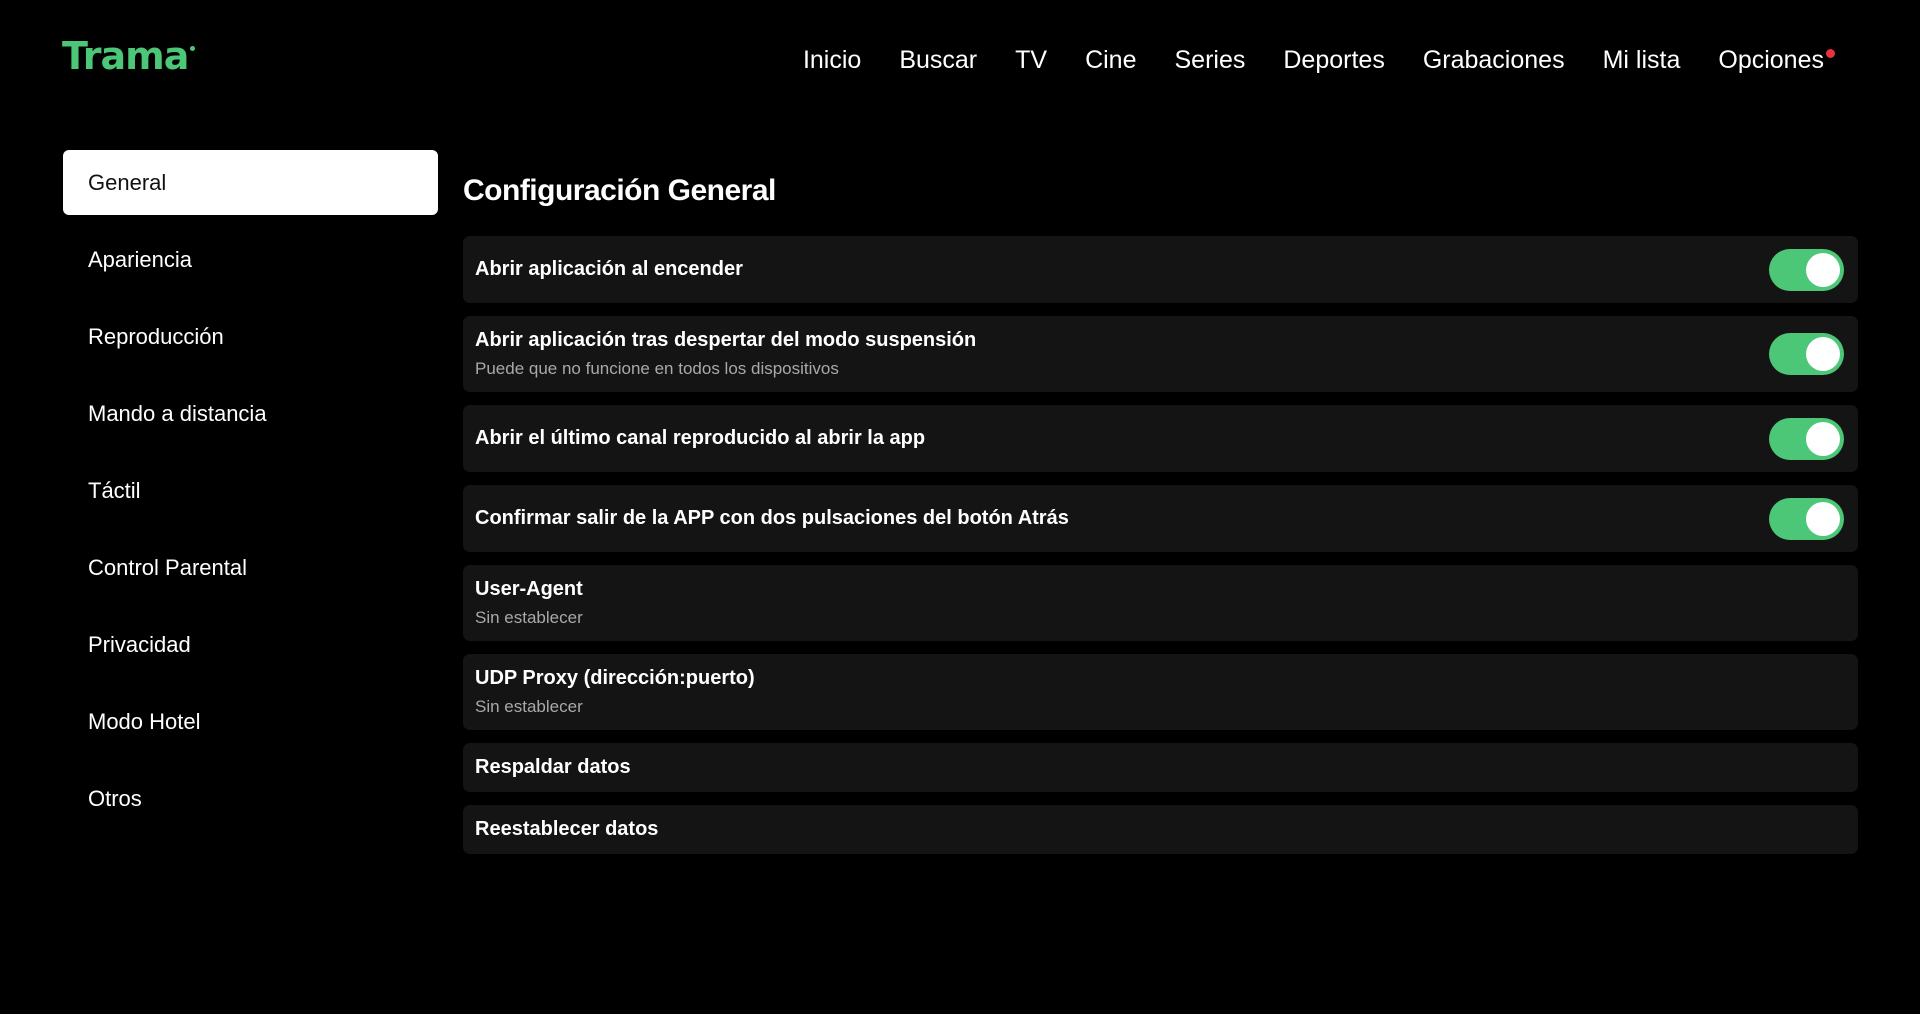 This screenshot has width=1920, height=1014. Describe the element at coordinates (615, 678) in the screenshot. I see `setting-label: UDP Proxy (dirección:puerto)` at that location.